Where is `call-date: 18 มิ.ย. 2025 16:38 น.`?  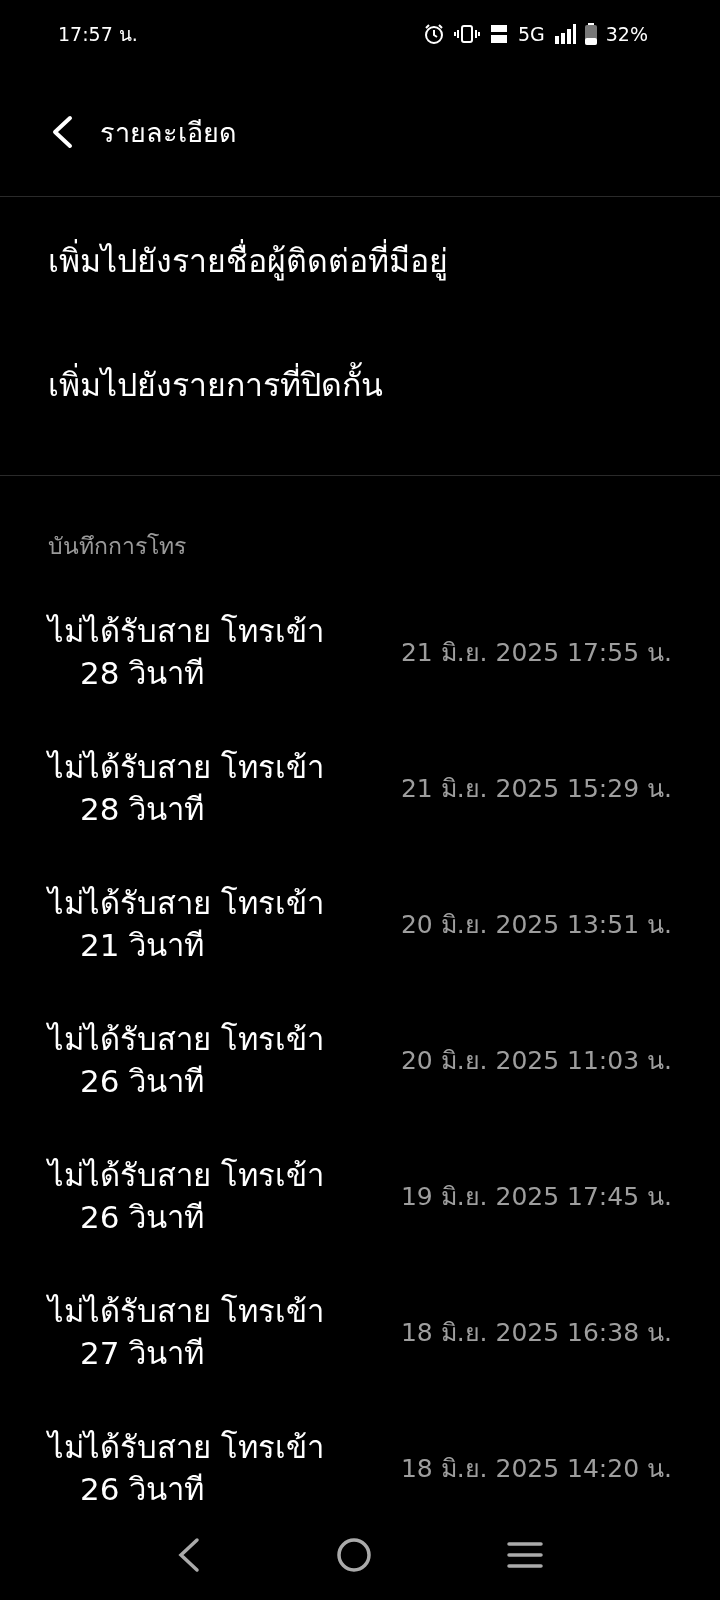
call-date: 18 มิ.ย. 2025 16:38 น. is located at coordinates (535, 1333).